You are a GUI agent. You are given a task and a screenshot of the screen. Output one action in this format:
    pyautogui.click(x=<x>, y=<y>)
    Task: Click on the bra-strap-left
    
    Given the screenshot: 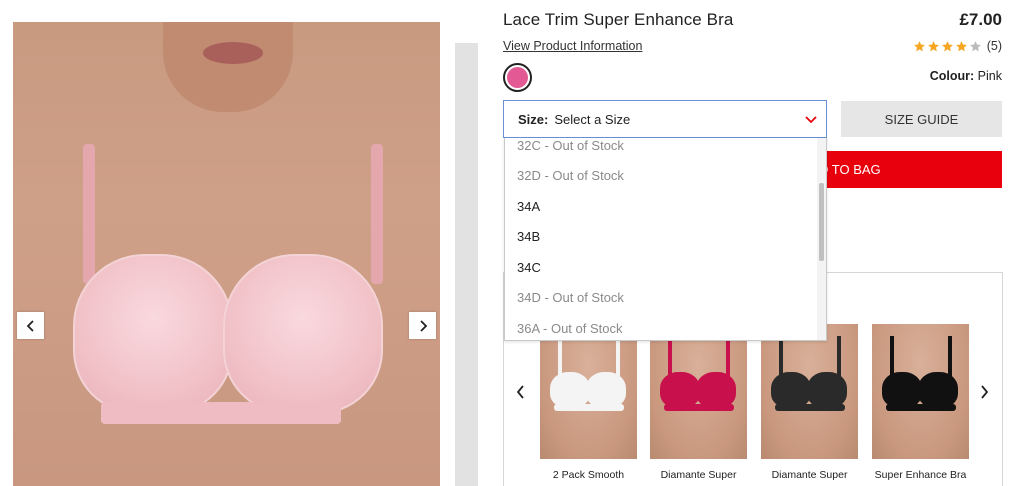 What is the action you would take?
    pyautogui.click(x=89, y=214)
    